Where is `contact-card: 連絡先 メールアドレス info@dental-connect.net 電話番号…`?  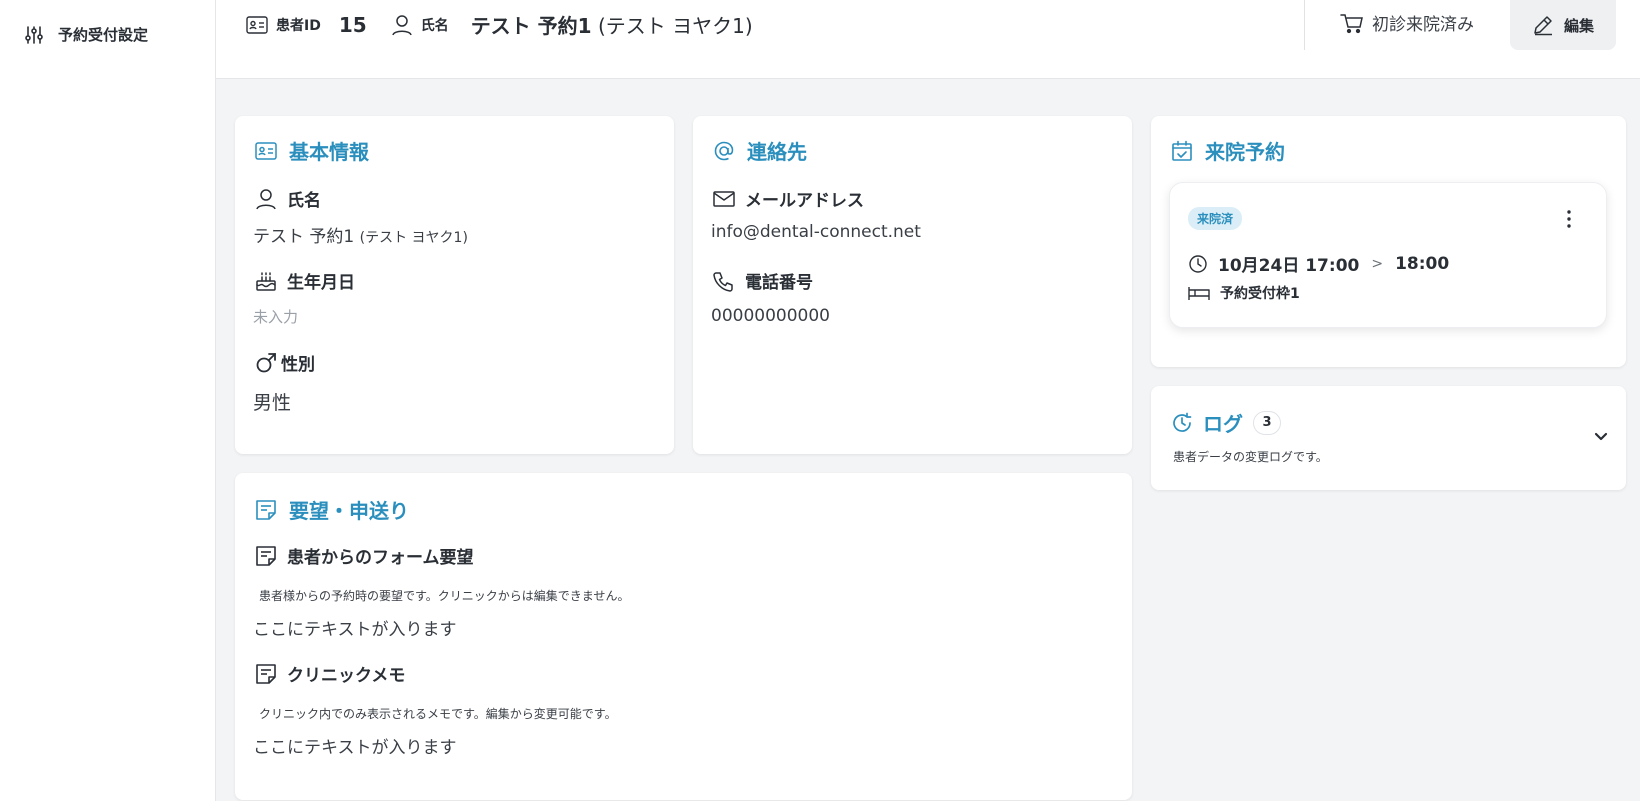 contact-card: 連絡先 メールアドレス info@dental-connect.net 電話番号… is located at coordinates (912, 285).